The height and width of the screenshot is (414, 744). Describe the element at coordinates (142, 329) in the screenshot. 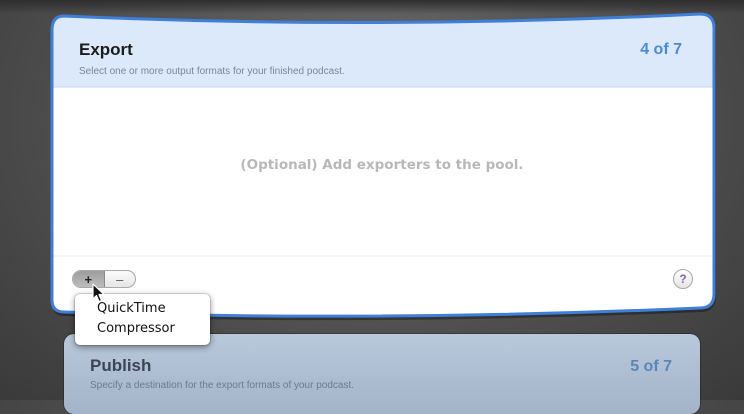

I see `menu-item-compressor: Compressor` at that location.